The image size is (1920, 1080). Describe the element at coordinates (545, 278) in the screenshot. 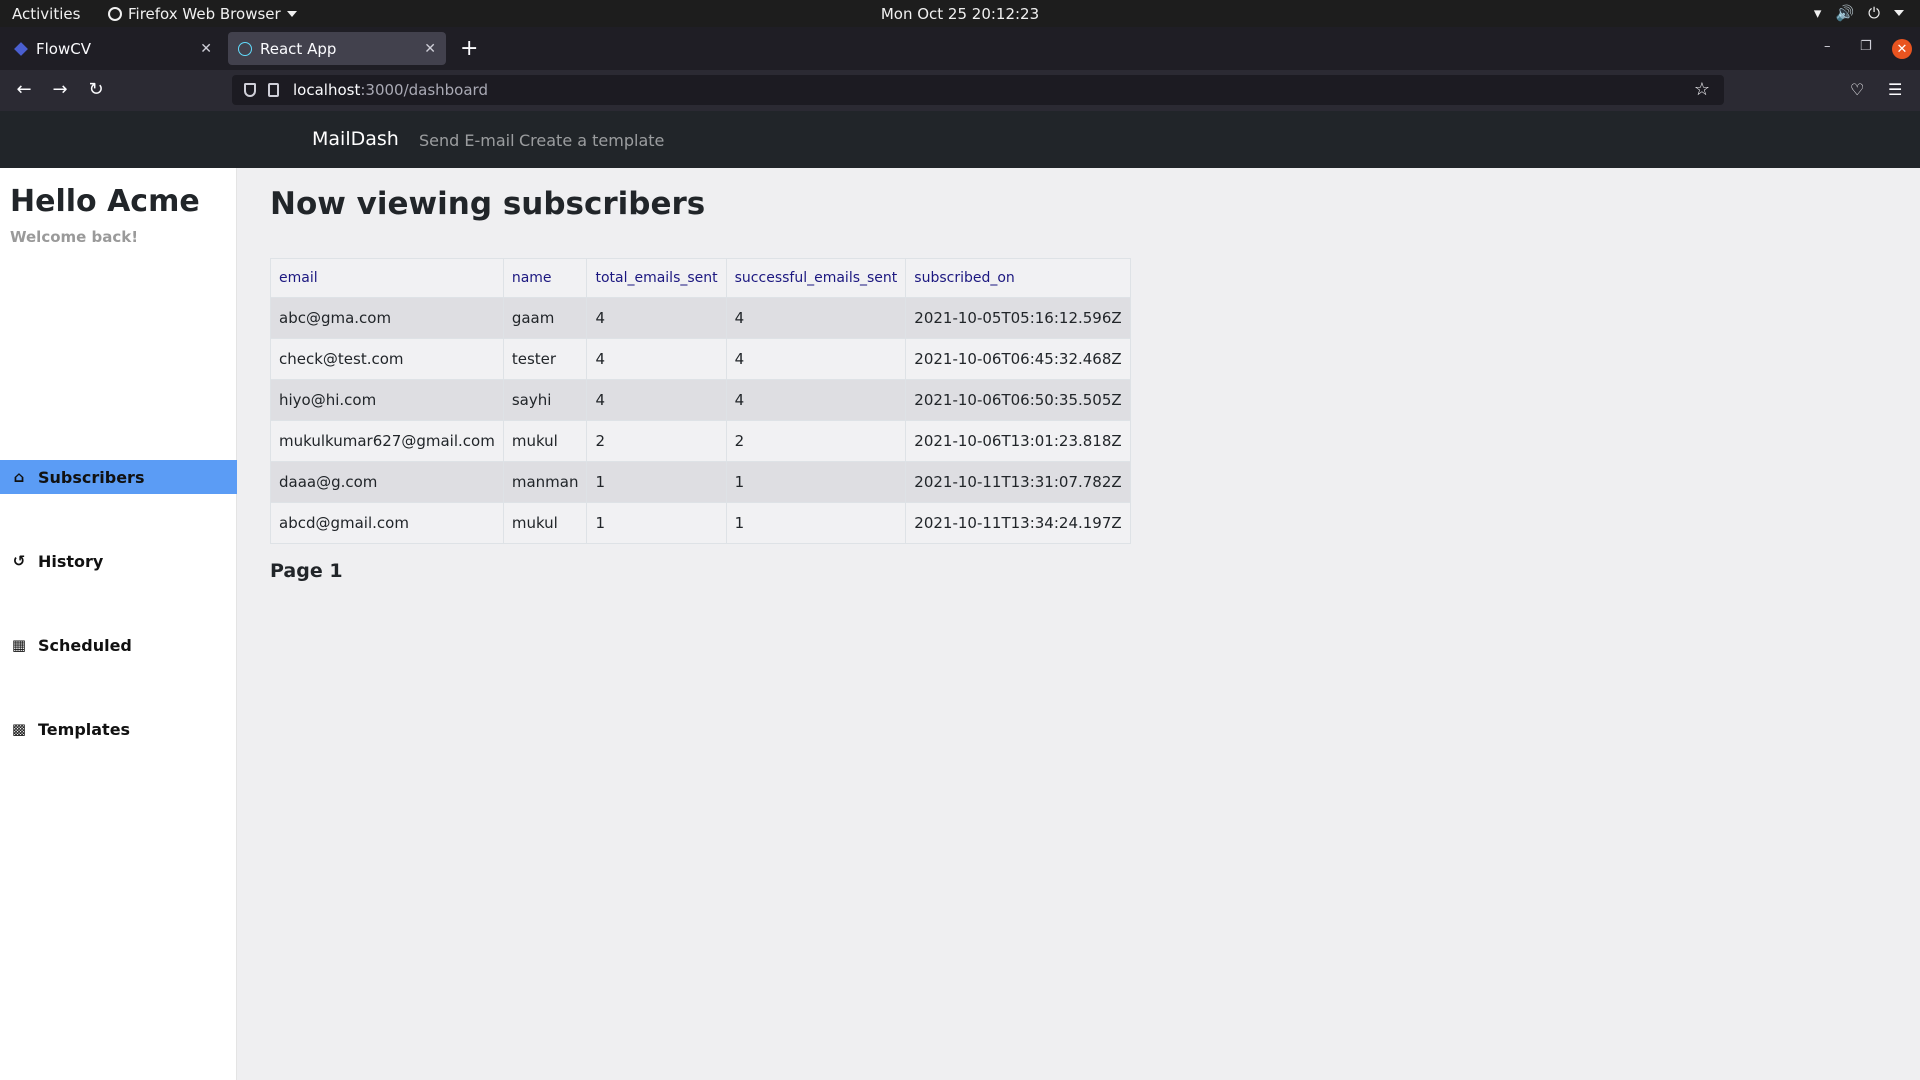

I see `column-header-name: name` at that location.